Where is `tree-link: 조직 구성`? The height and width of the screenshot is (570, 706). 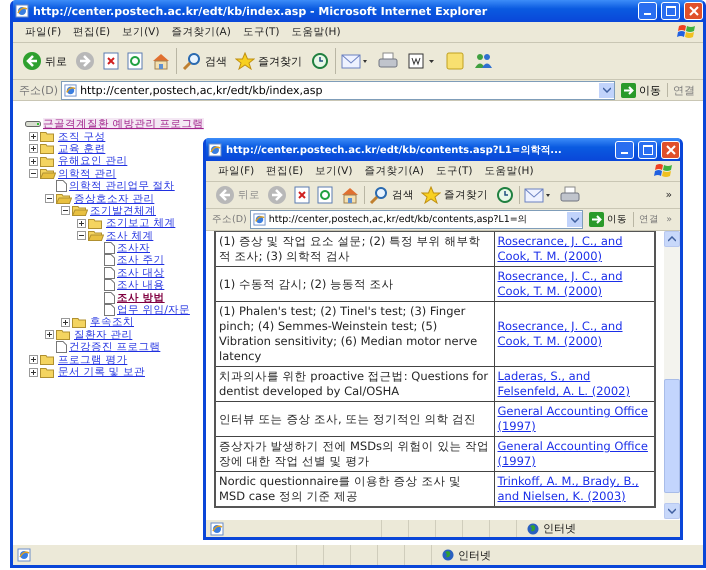
tree-link: 조직 구성 is located at coordinates (82, 136).